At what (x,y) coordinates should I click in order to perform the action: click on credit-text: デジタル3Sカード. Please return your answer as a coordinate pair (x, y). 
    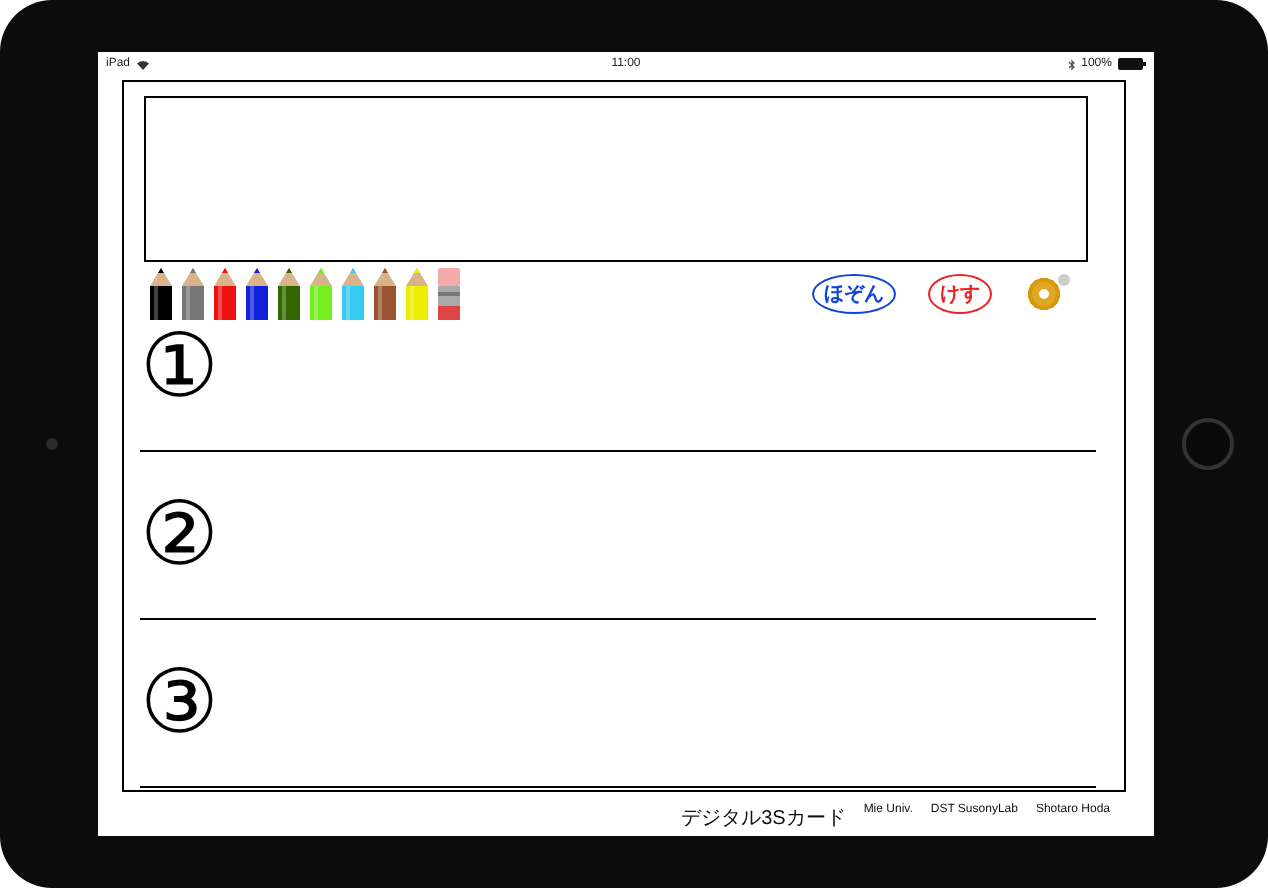
    Looking at the image, I should click on (763, 819).